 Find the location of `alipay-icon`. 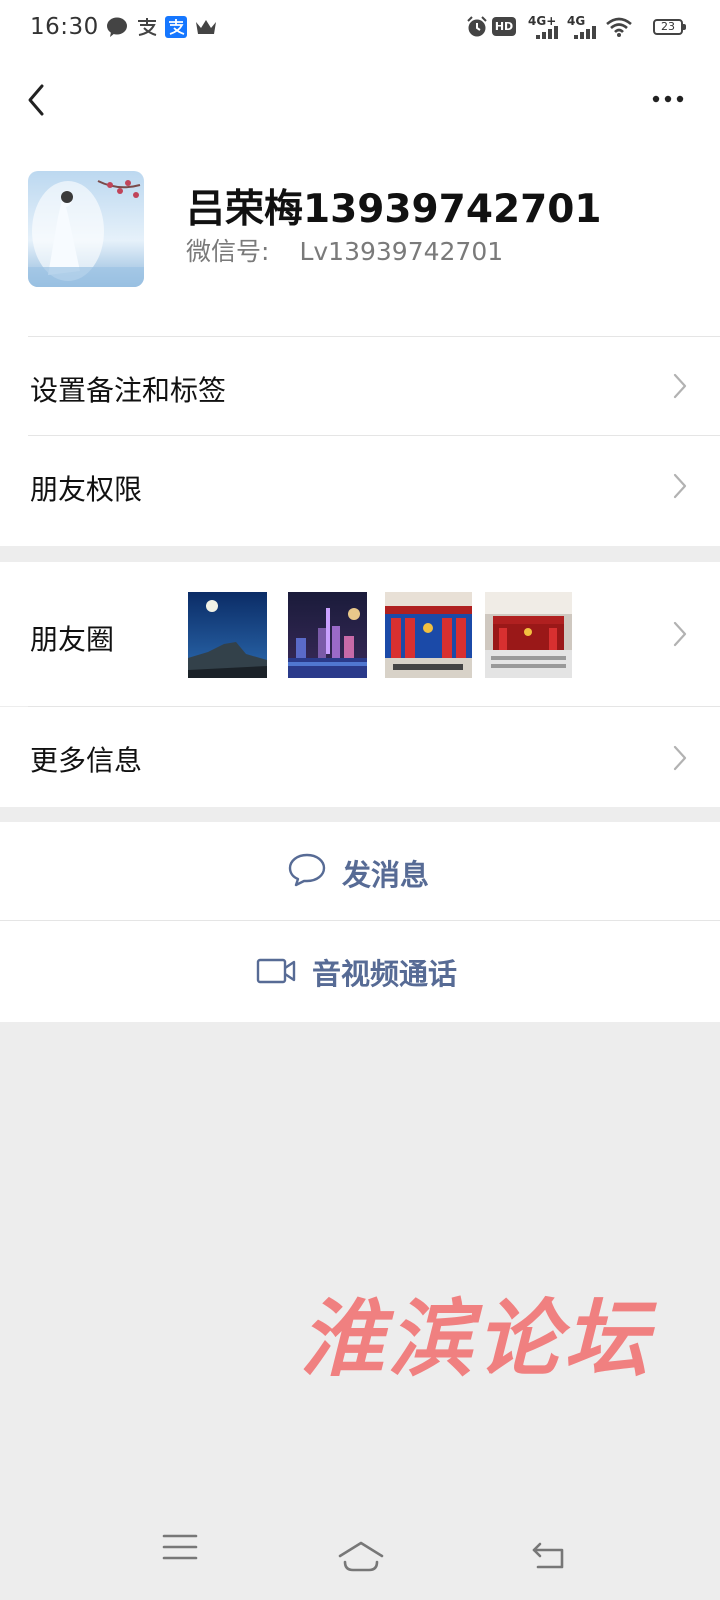

alipay-icon is located at coordinates (176, 27).